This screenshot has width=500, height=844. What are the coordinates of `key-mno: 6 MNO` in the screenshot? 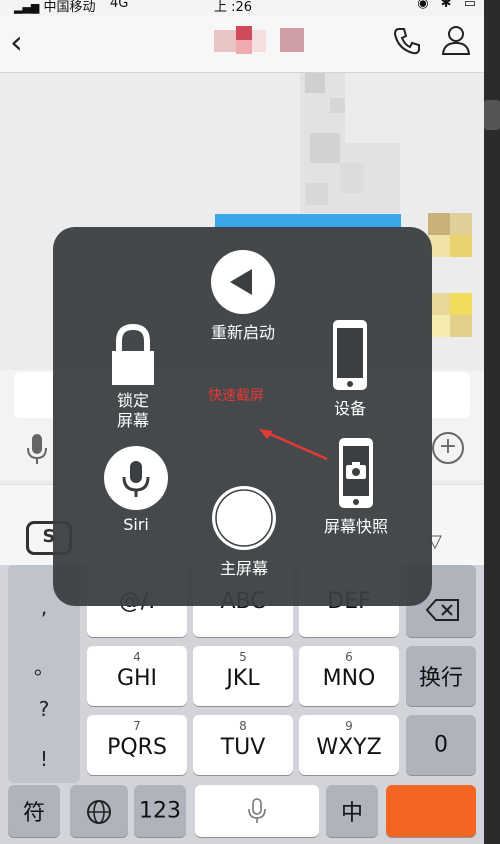 It's located at (349, 676).